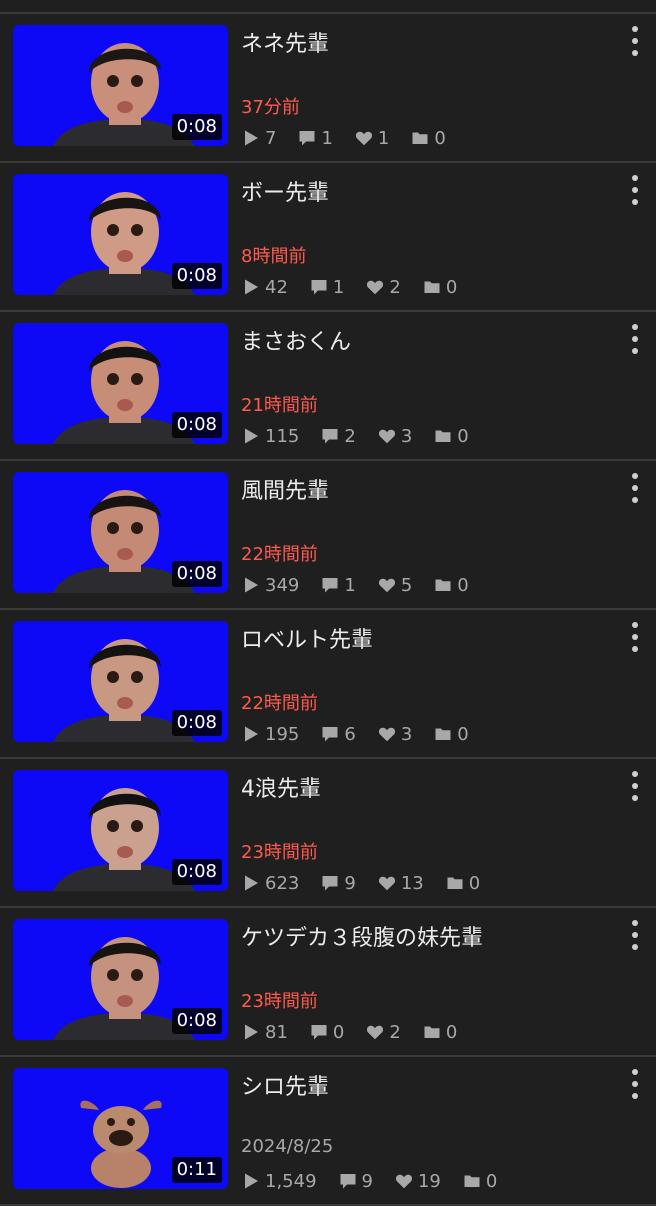 The width and height of the screenshot is (656, 1206). Describe the element at coordinates (271, 138) in the screenshot. I see `views-count: 7` at that location.